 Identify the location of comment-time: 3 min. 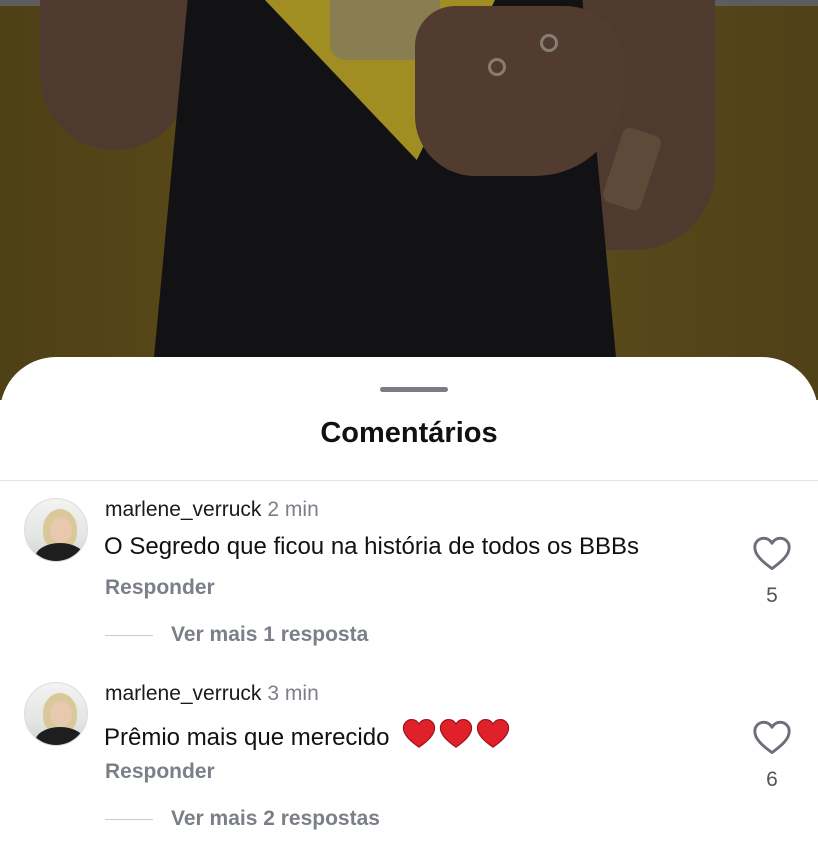
(293, 693).